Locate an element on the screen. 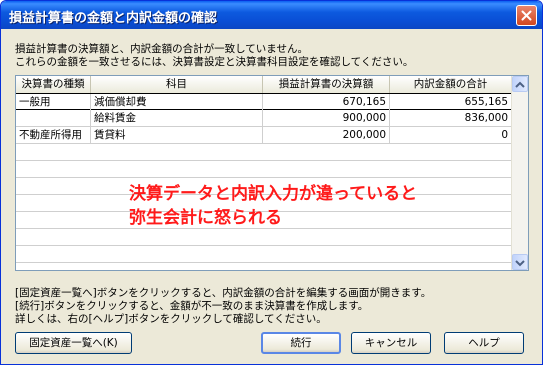 This screenshot has height=365, width=543. cell-account: 賃貸料 is located at coordinates (177, 135).